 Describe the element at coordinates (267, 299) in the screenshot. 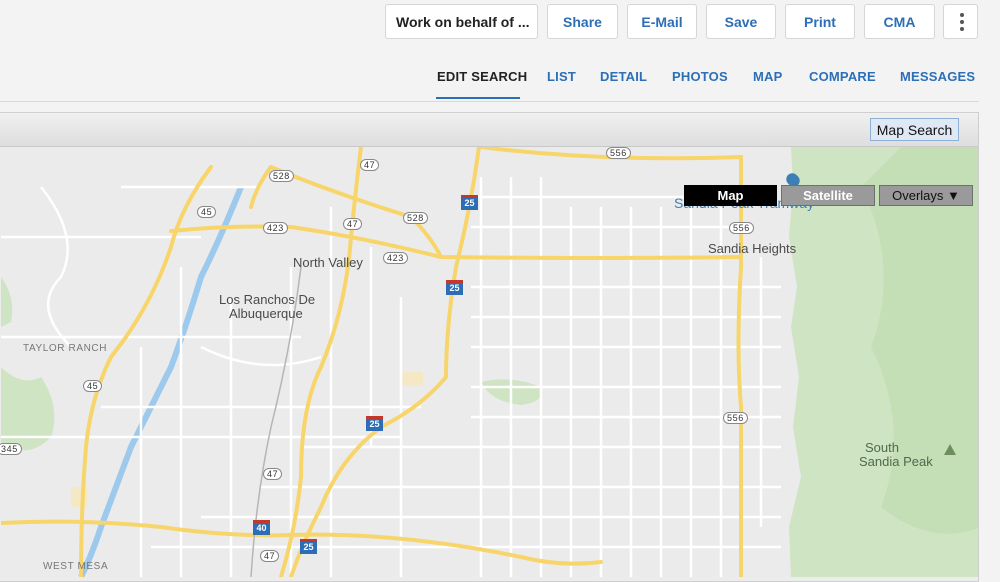

I see `map-label-los-ranchos: Los Ranchos De` at that location.